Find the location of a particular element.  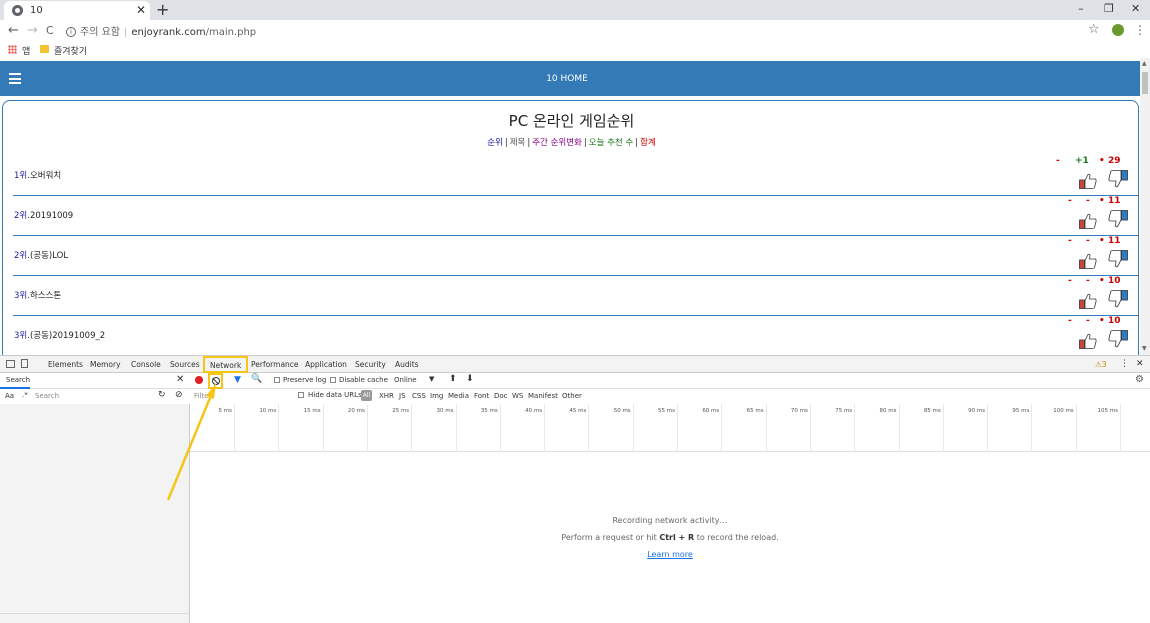

scroll-up-icon: ▲ is located at coordinates (1144, 63).